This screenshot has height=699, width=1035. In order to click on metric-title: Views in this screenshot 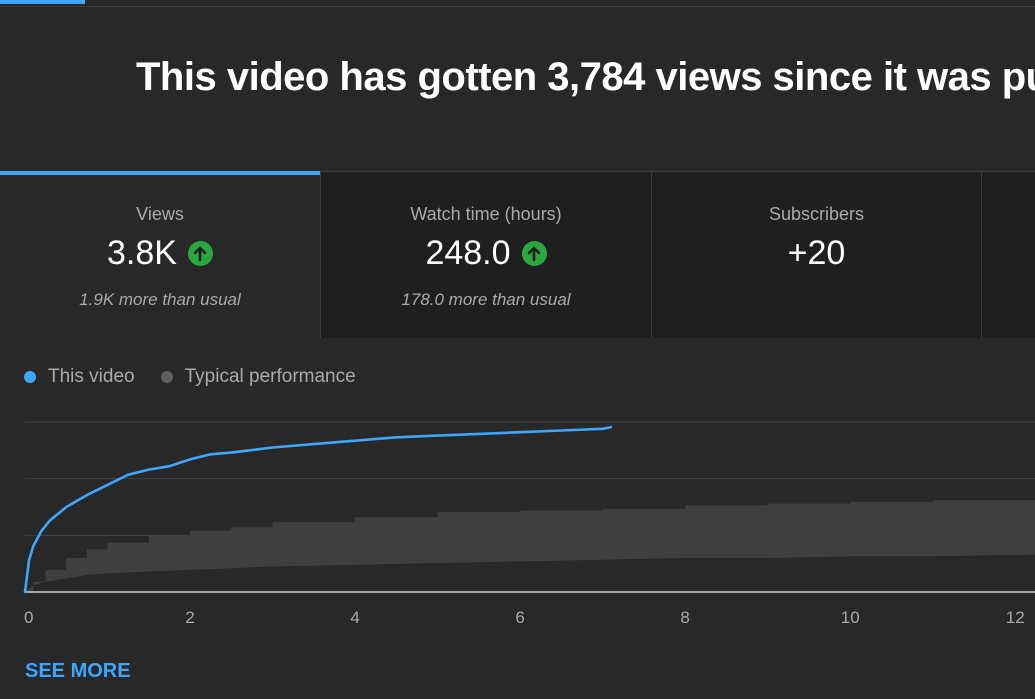, I will do `click(160, 214)`.